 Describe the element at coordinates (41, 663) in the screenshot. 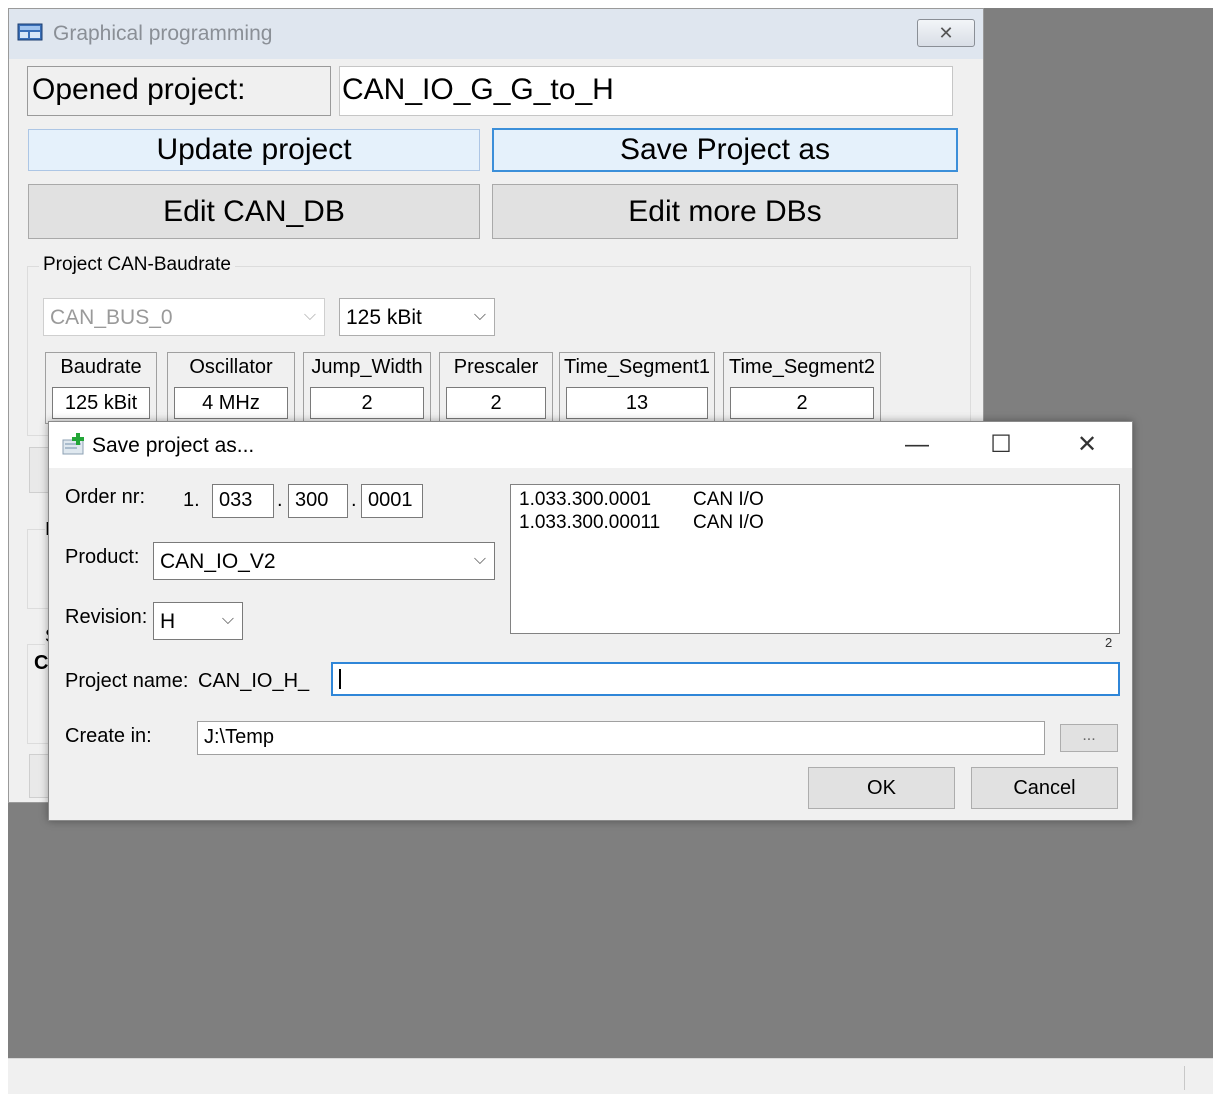

I see `hidden-label-c: C` at that location.